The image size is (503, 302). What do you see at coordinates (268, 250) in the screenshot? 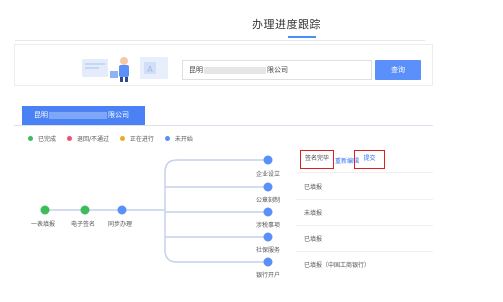
I see `branch-label-social-security: 社保服务` at bounding box center [268, 250].